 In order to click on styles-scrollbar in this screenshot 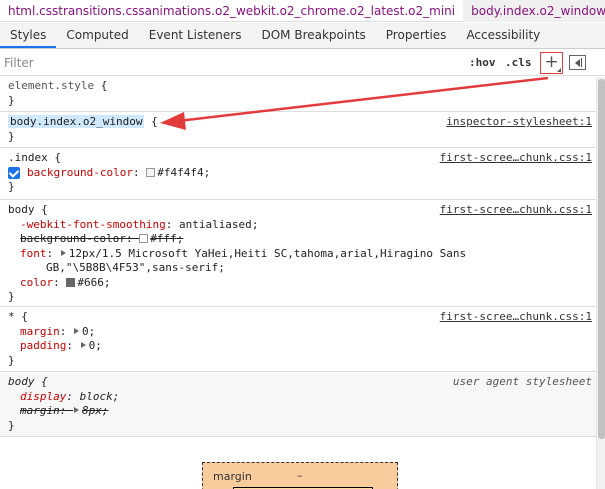, I will do `click(600, 283)`.